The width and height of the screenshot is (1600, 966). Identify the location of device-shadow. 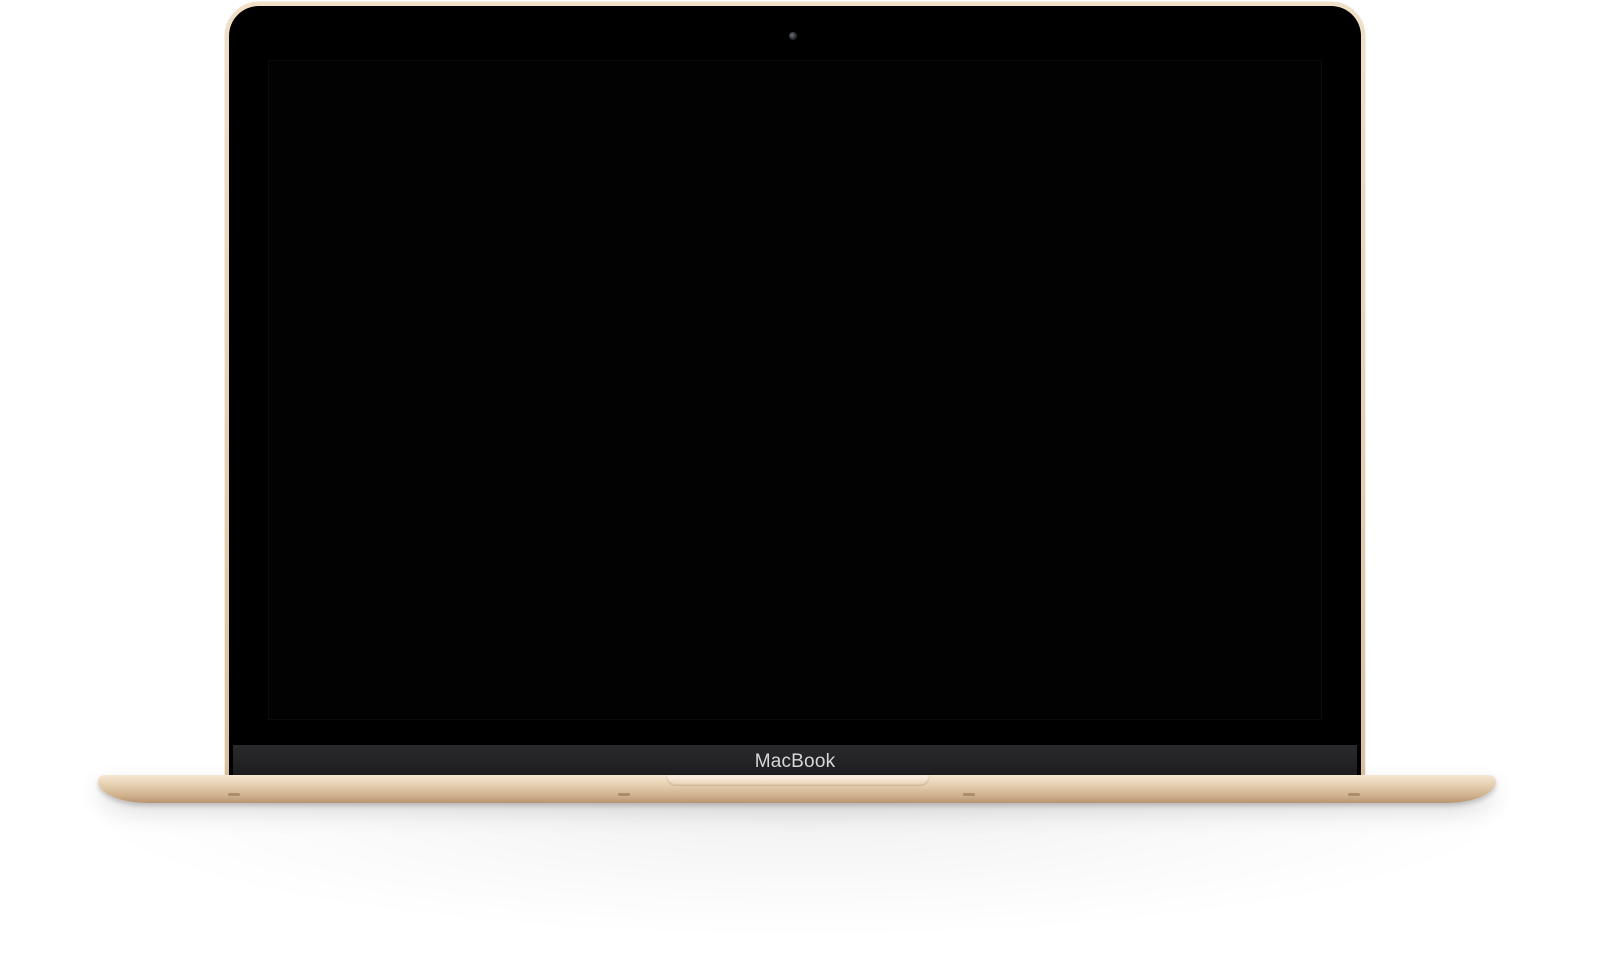
(800, 870).